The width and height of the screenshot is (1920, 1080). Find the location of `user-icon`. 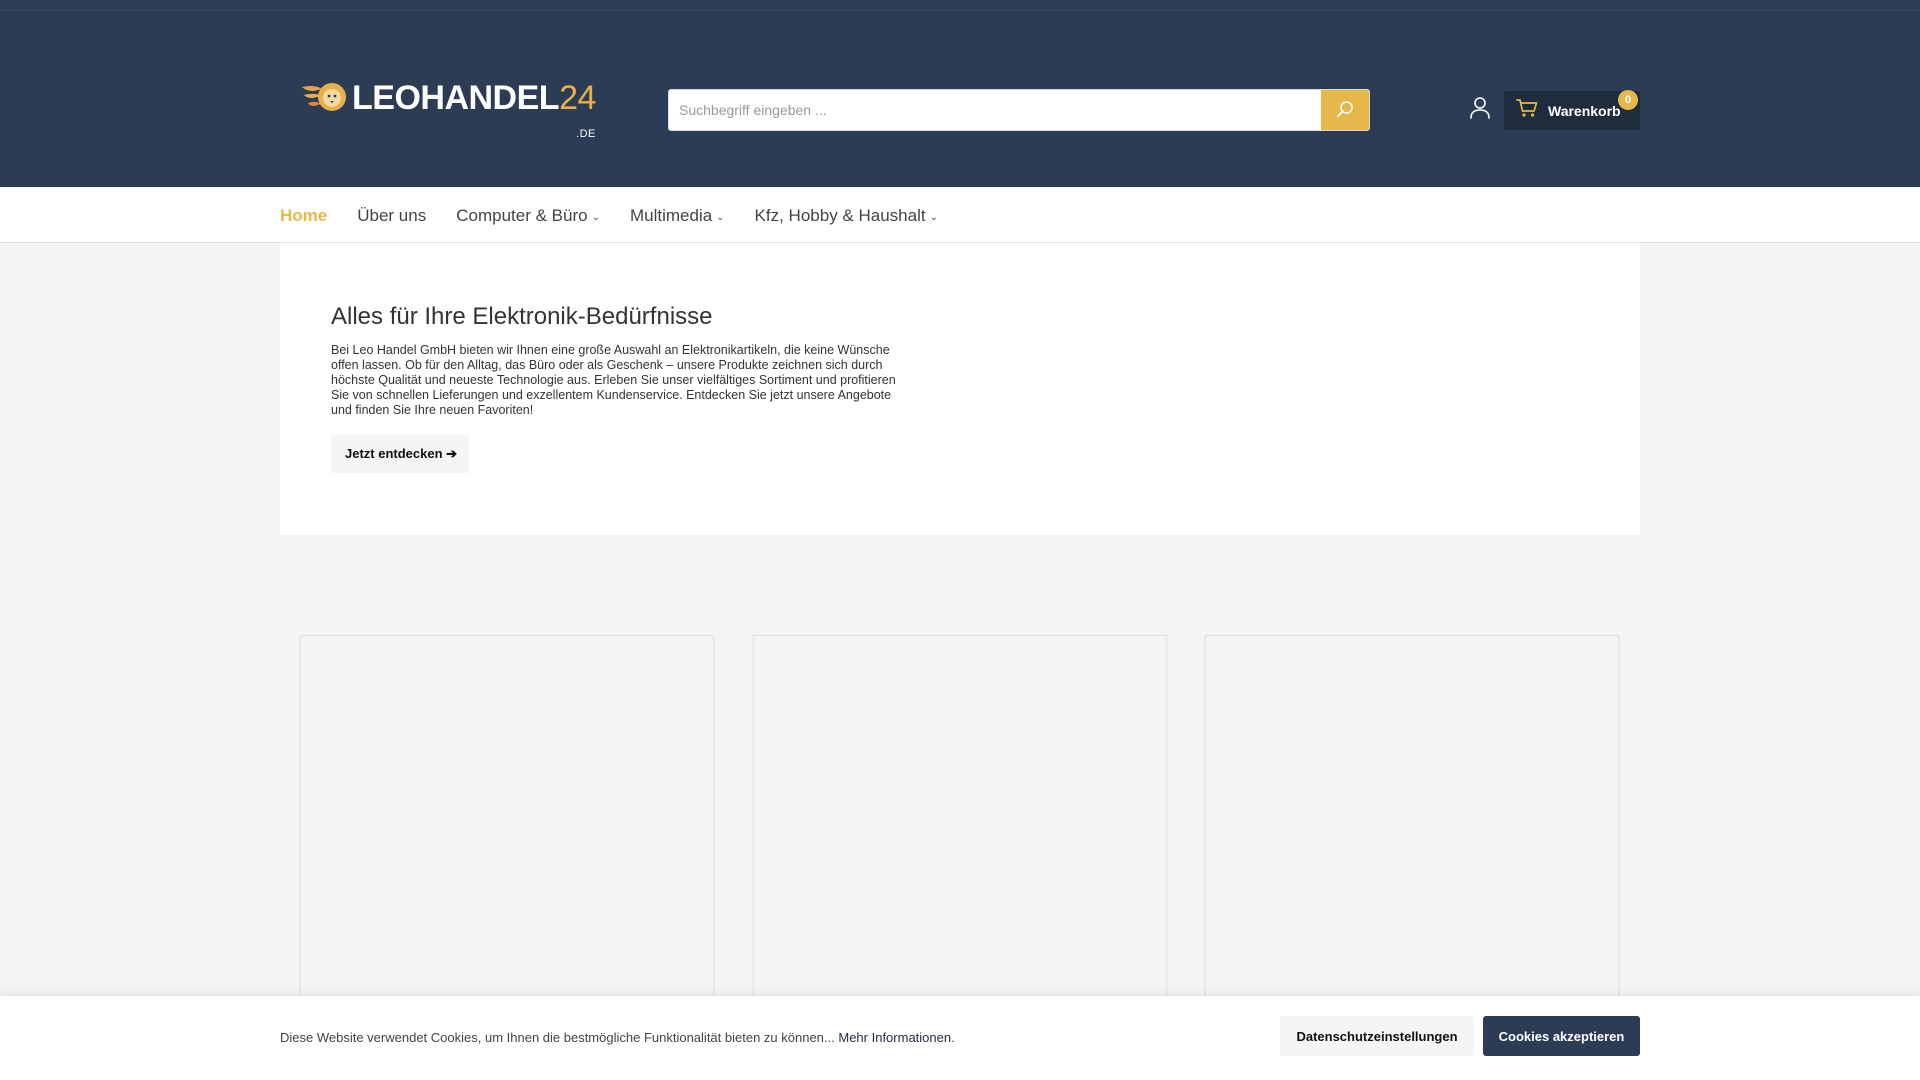

user-icon is located at coordinates (1480, 110).